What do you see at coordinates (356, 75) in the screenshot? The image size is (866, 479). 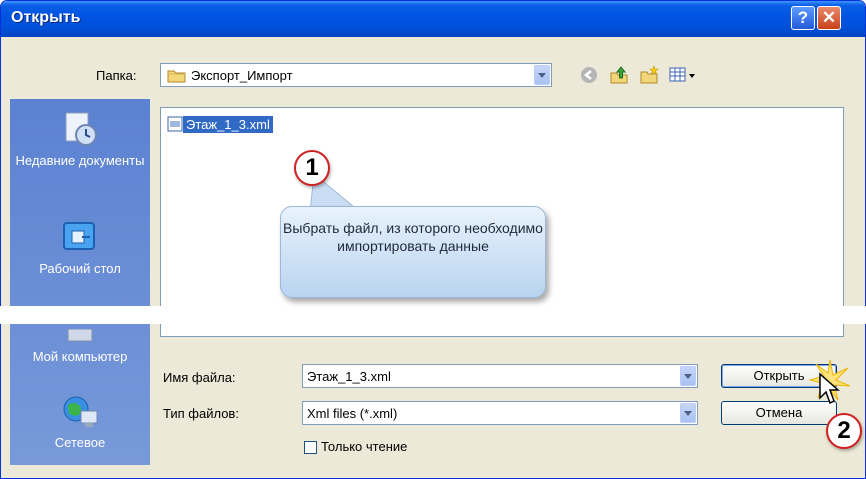 I see `folder-combo: Экспорт_Импорт` at bounding box center [356, 75].